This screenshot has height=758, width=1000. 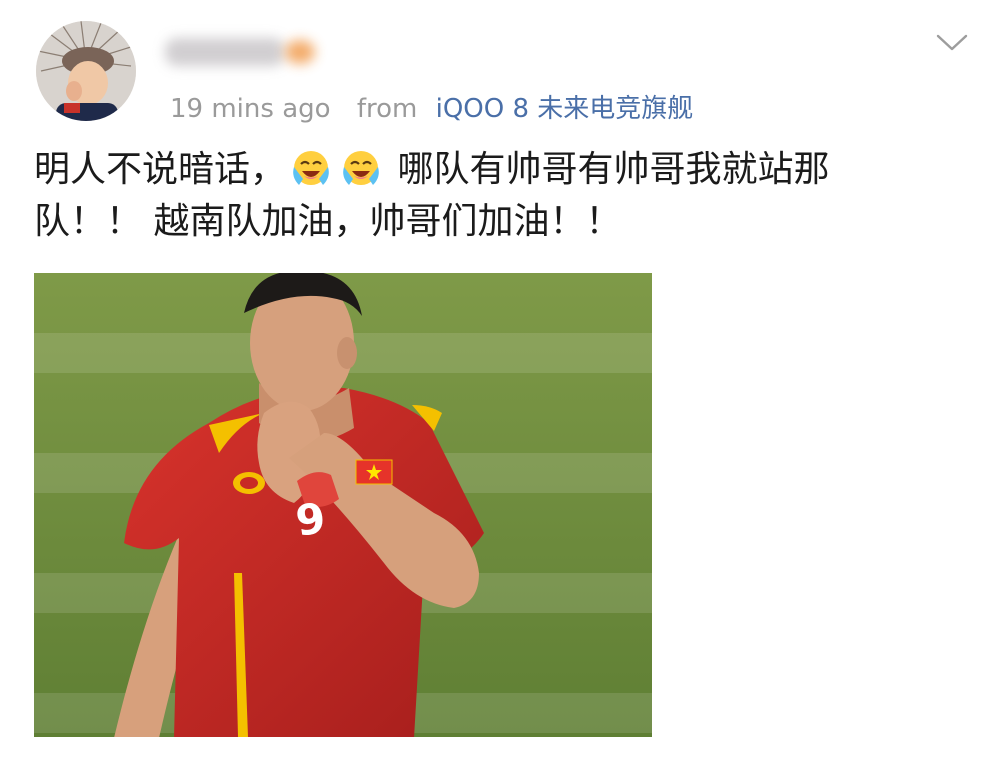 I want to click on avatar, so click(x=86, y=71).